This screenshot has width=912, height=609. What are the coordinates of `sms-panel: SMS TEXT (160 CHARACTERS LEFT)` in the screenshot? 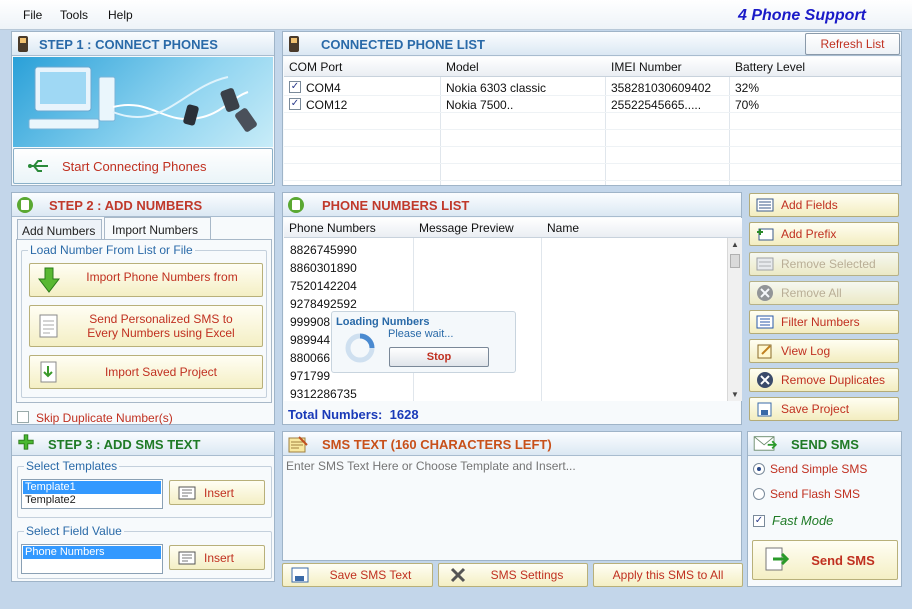 It's located at (512, 496).